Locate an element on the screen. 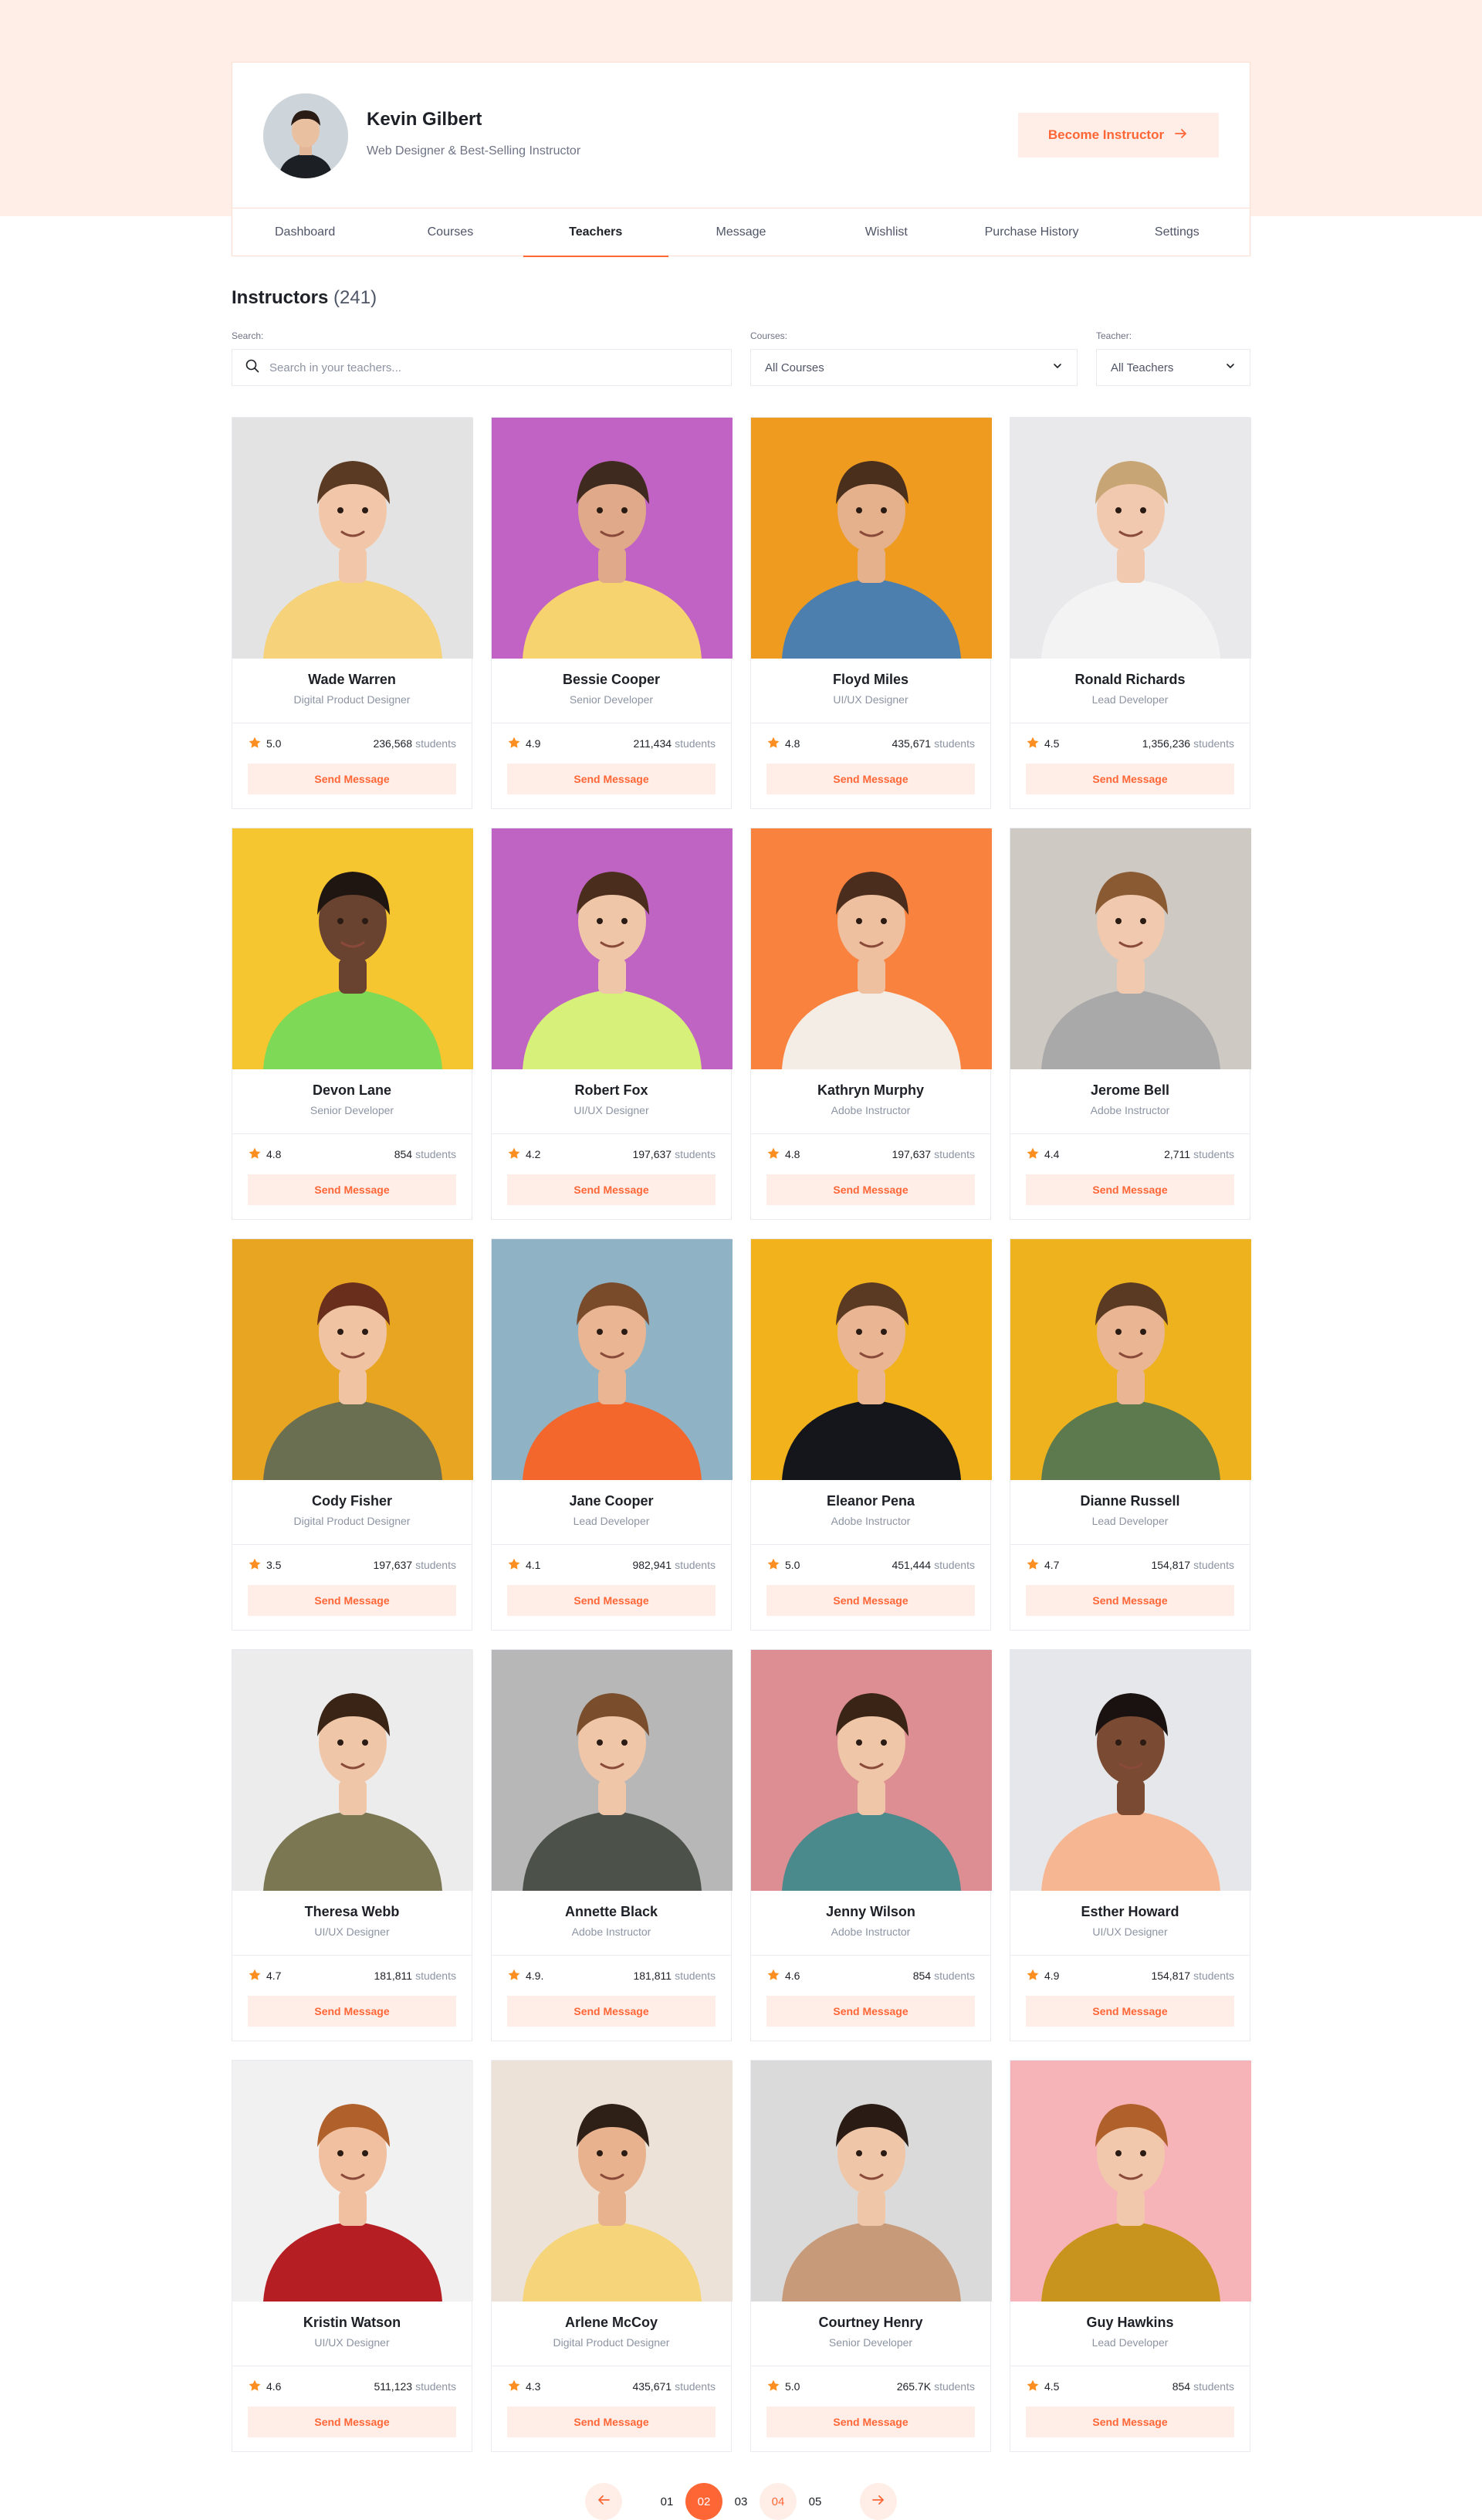 The width and height of the screenshot is (1482, 2520). rating-value: 4.6 is located at coordinates (274, 2386).